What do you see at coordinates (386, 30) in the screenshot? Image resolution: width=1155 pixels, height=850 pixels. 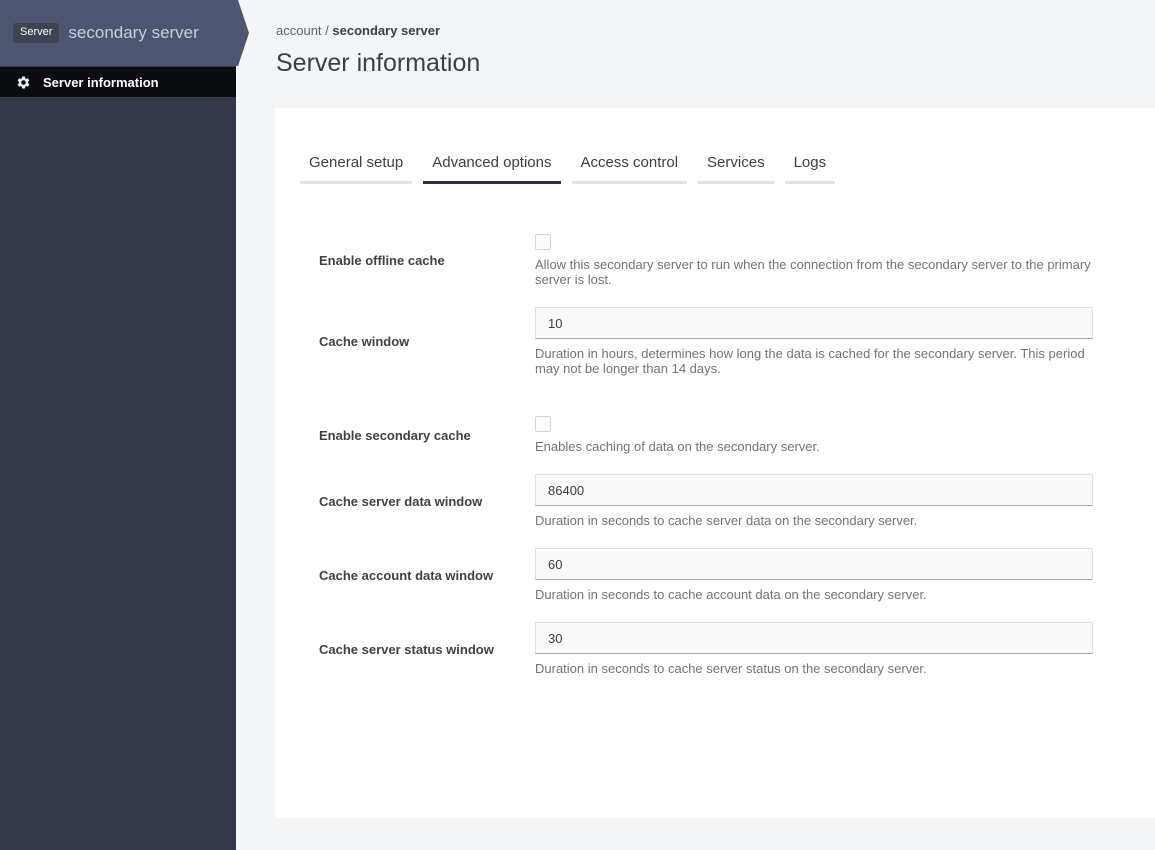 I see `breadcrumb-current: secondary server` at bounding box center [386, 30].